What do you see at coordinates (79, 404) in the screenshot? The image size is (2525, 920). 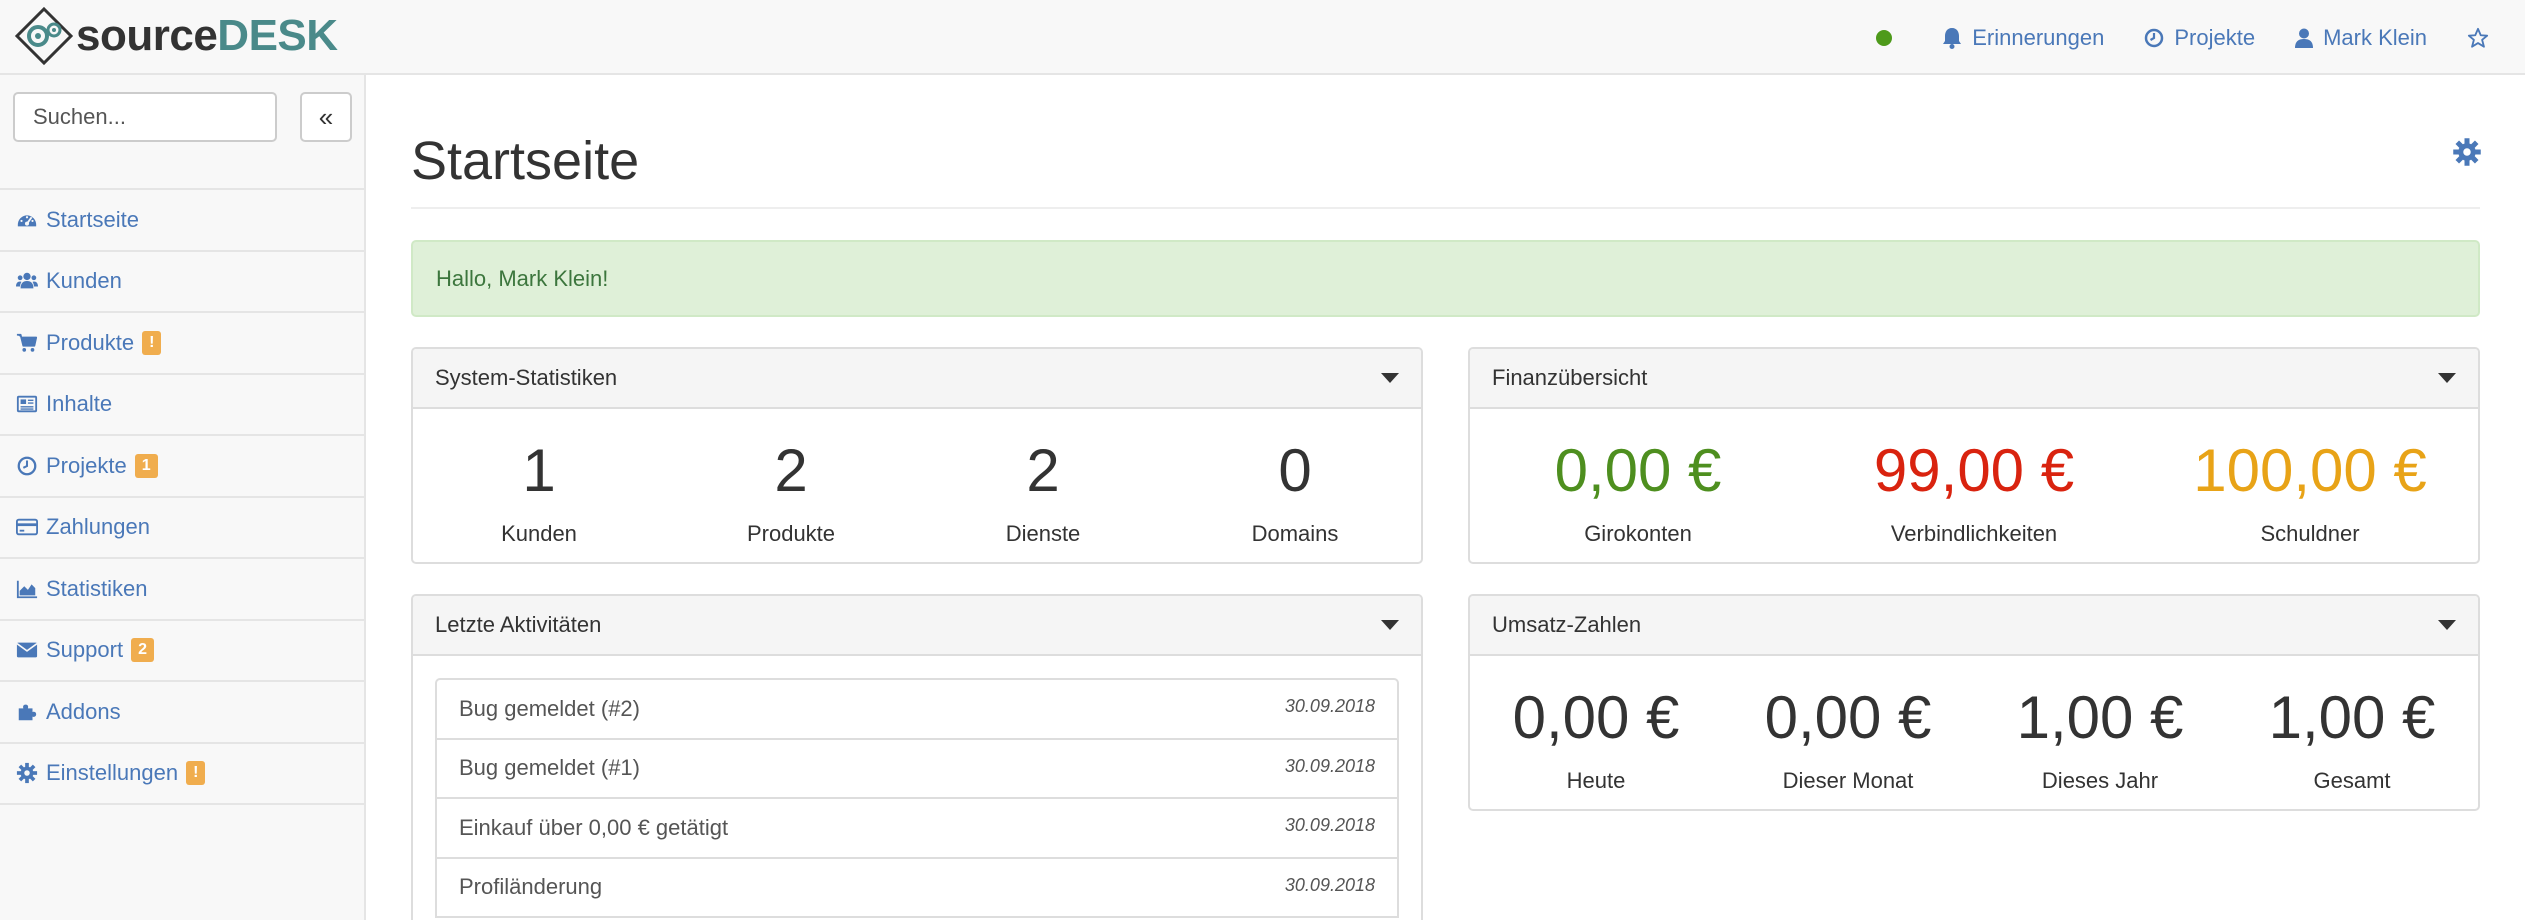 I see `sidebar-item-label: Inhalte` at bounding box center [79, 404].